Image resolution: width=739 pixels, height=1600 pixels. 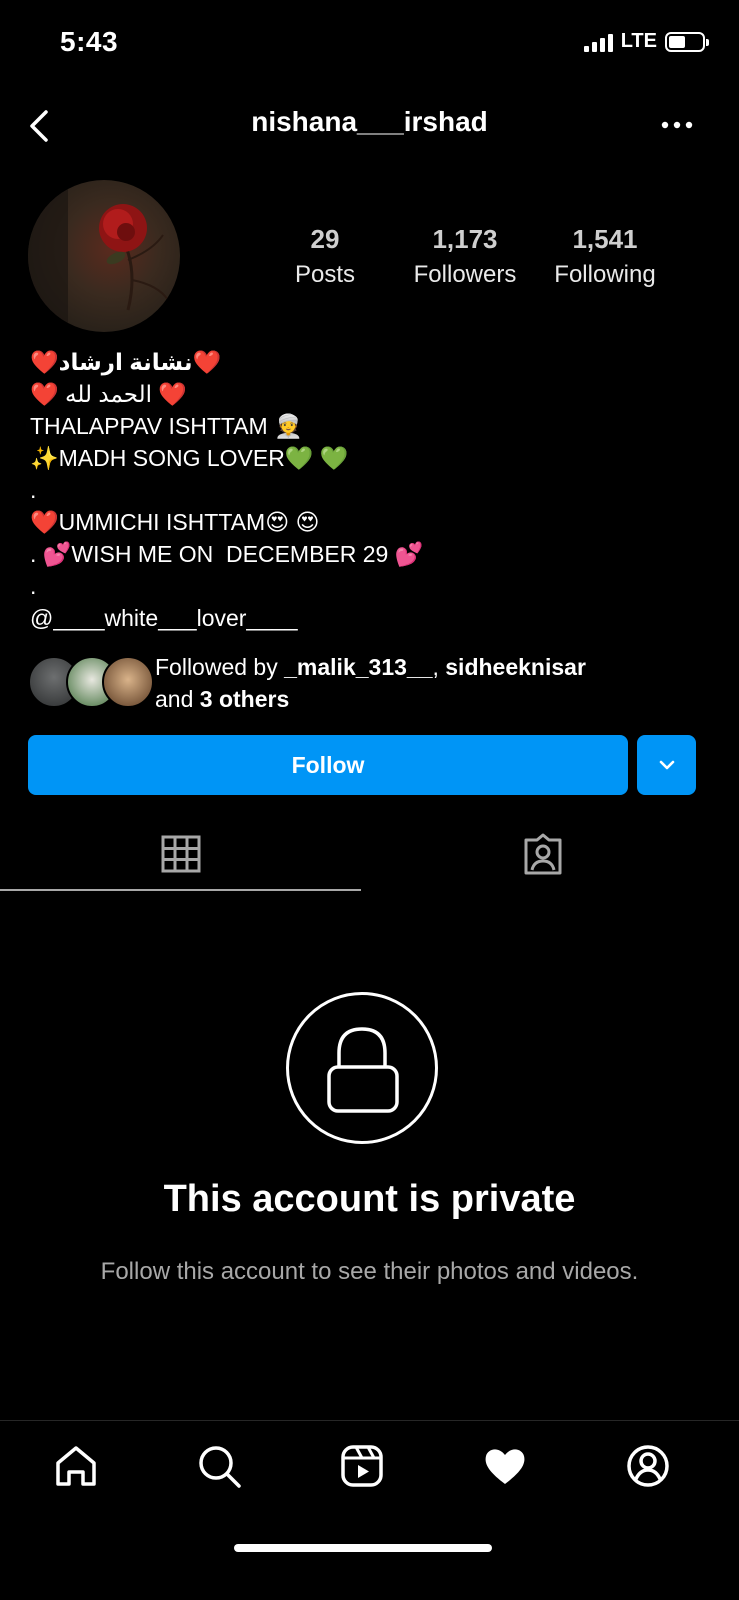 What do you see at coordinates (325, 256) in the screenshot?
I see `posts-stat: 29 Posts` at bounding box center [325, 256].